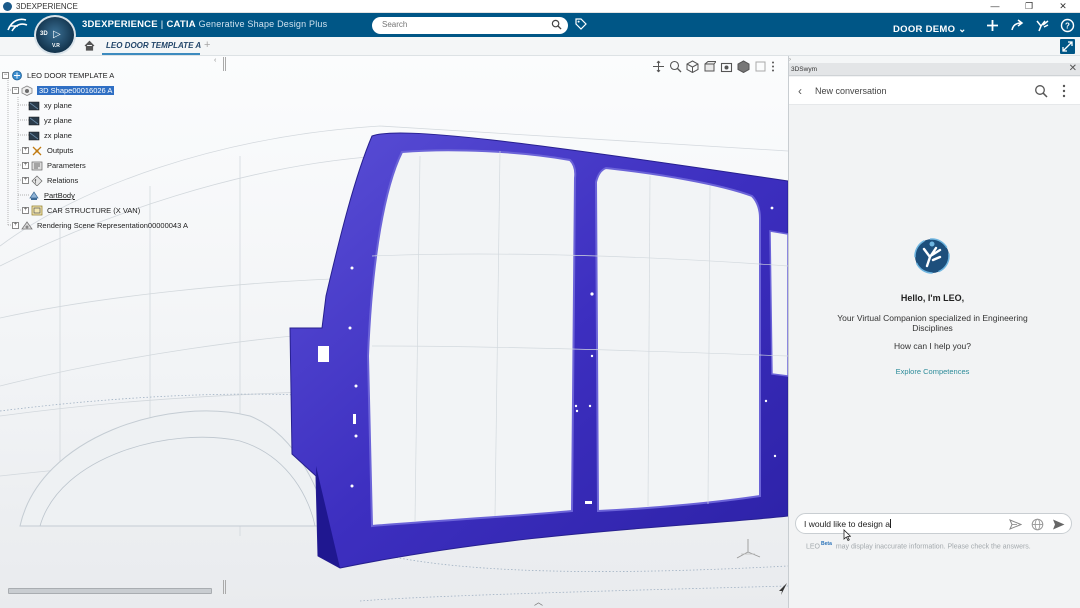  I want to click on minimize-button: —, so click(995, 6).